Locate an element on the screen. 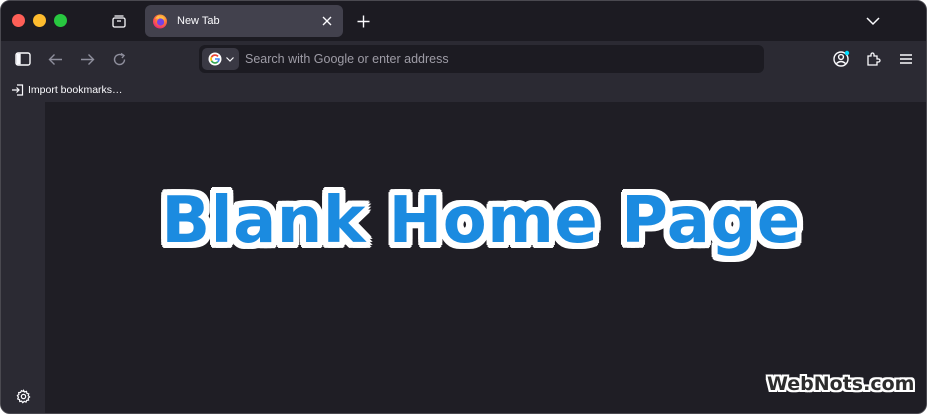 This screenshot has width=927, height=414. close-window-button is located at coordinates (18, 20).